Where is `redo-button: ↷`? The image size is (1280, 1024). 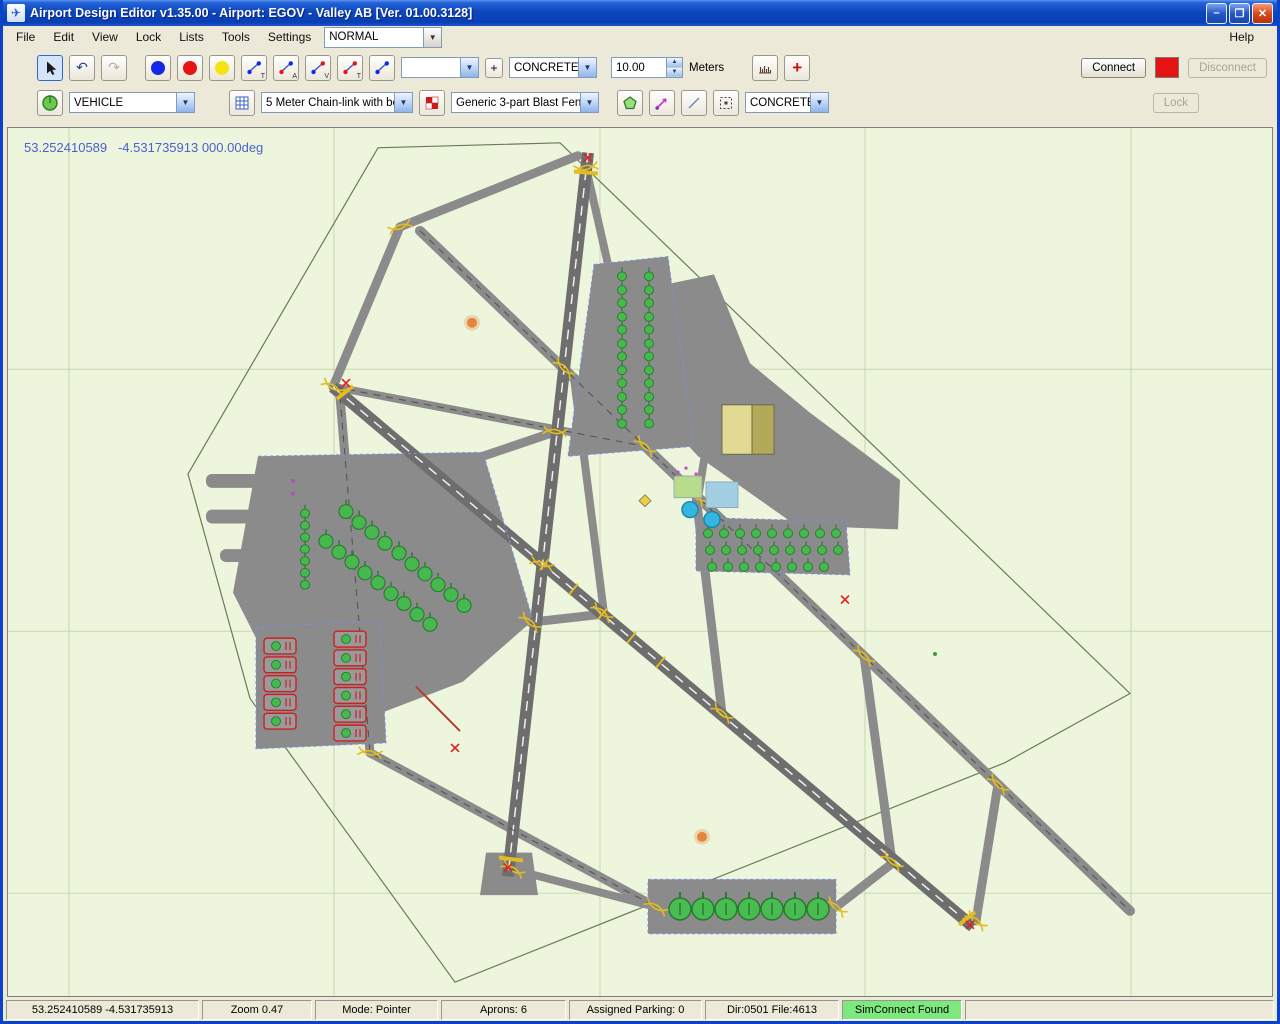
redo-button: ↷ is located at coordinates (114, 67).